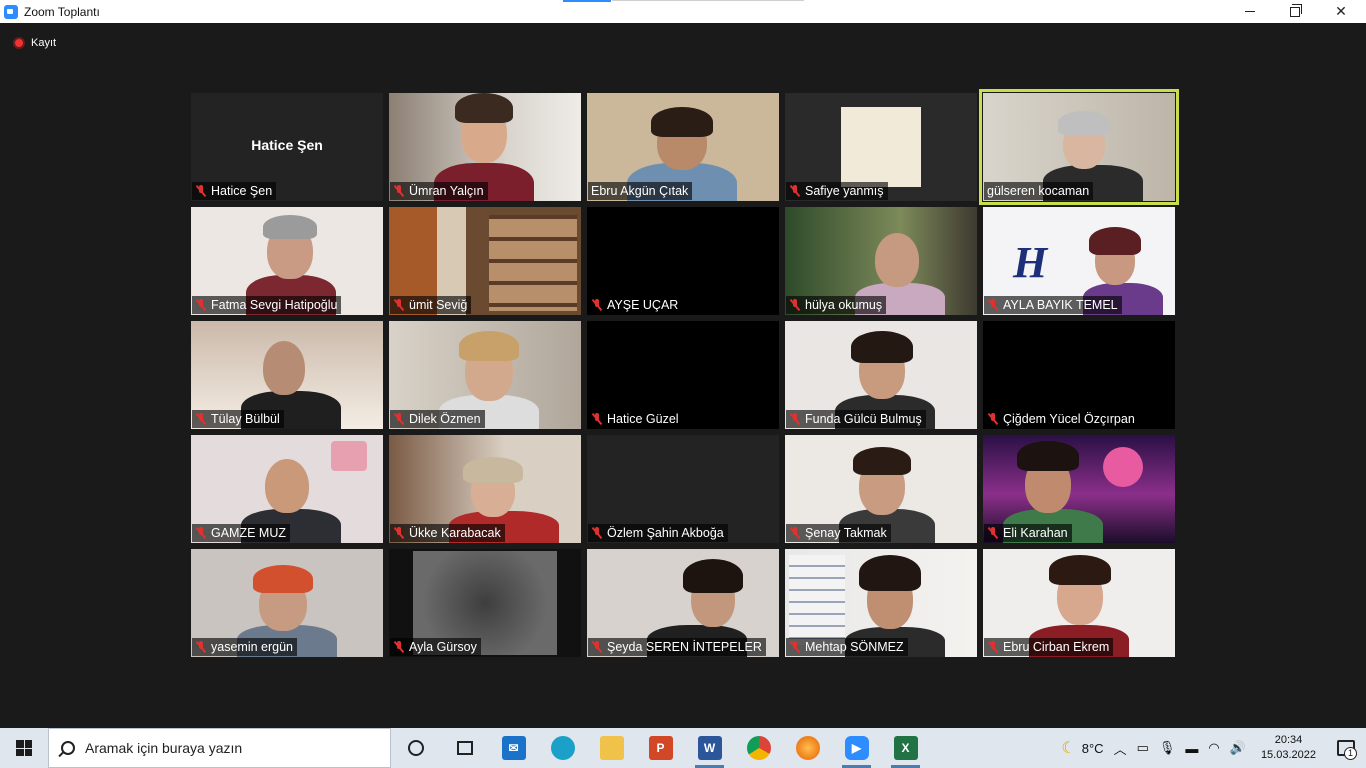 Image resolution: width=1366 pixels, height=768 pixels. I want to click on powerpoint-app: P, so click(660, 748).